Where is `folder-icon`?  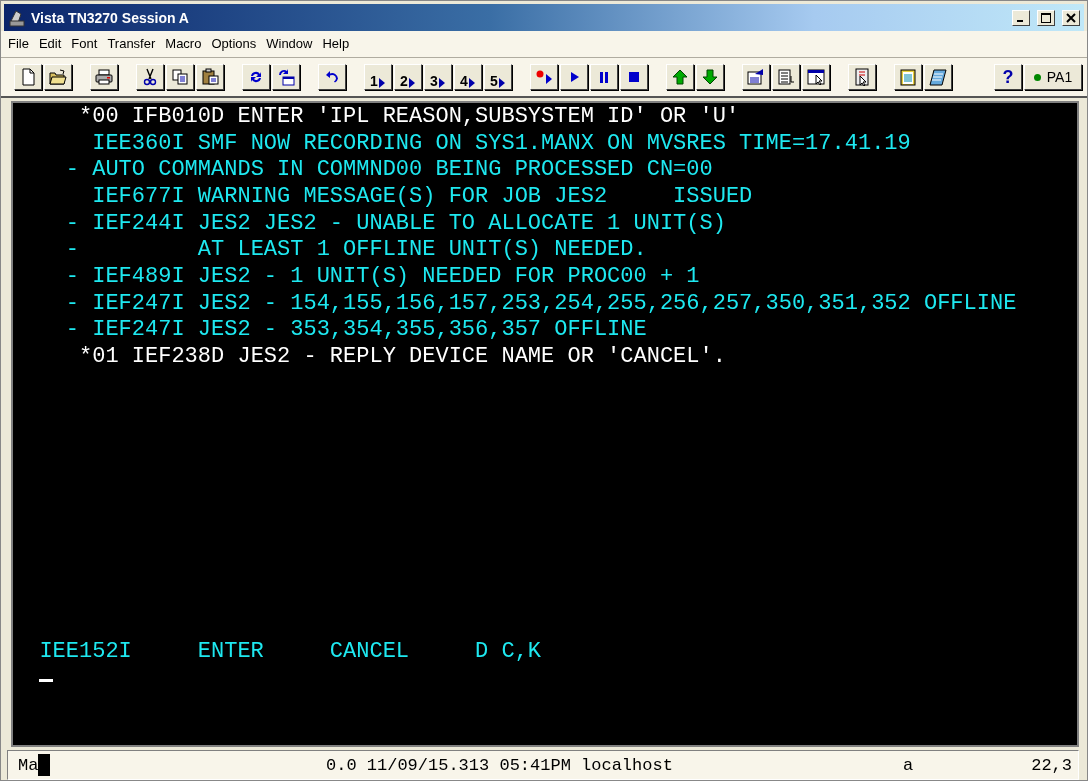 folder-icon is located at coordinates (58, 77).